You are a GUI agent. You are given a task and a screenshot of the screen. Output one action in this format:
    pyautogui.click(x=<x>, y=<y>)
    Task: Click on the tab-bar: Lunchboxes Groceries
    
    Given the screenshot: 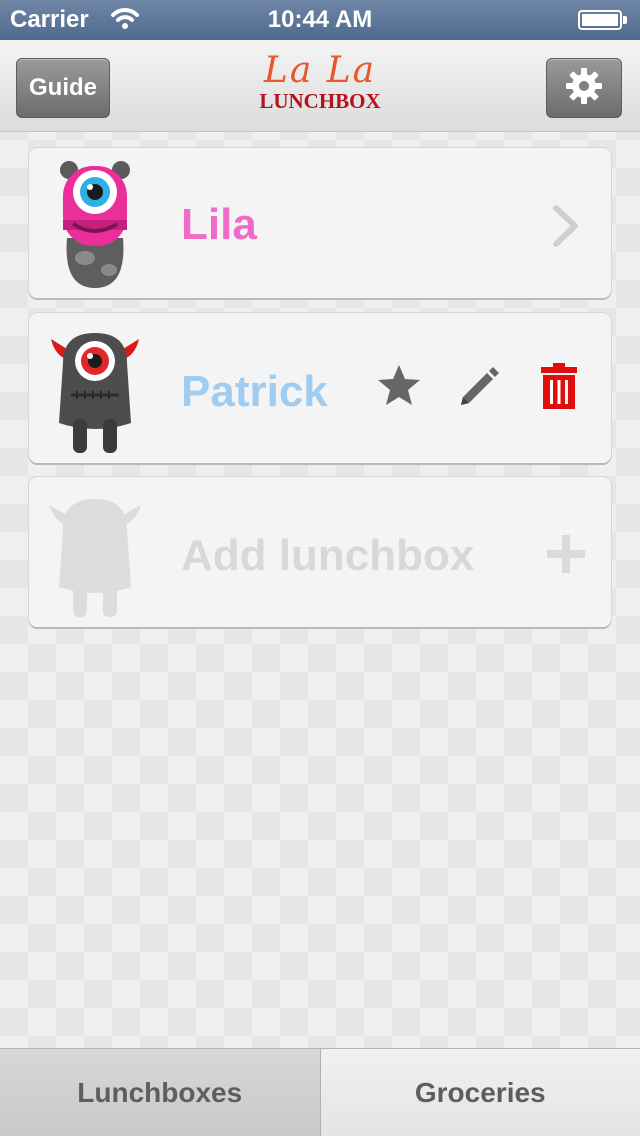 What is the action you would take?
    pyautogui.click(x=320, y=1092)
    